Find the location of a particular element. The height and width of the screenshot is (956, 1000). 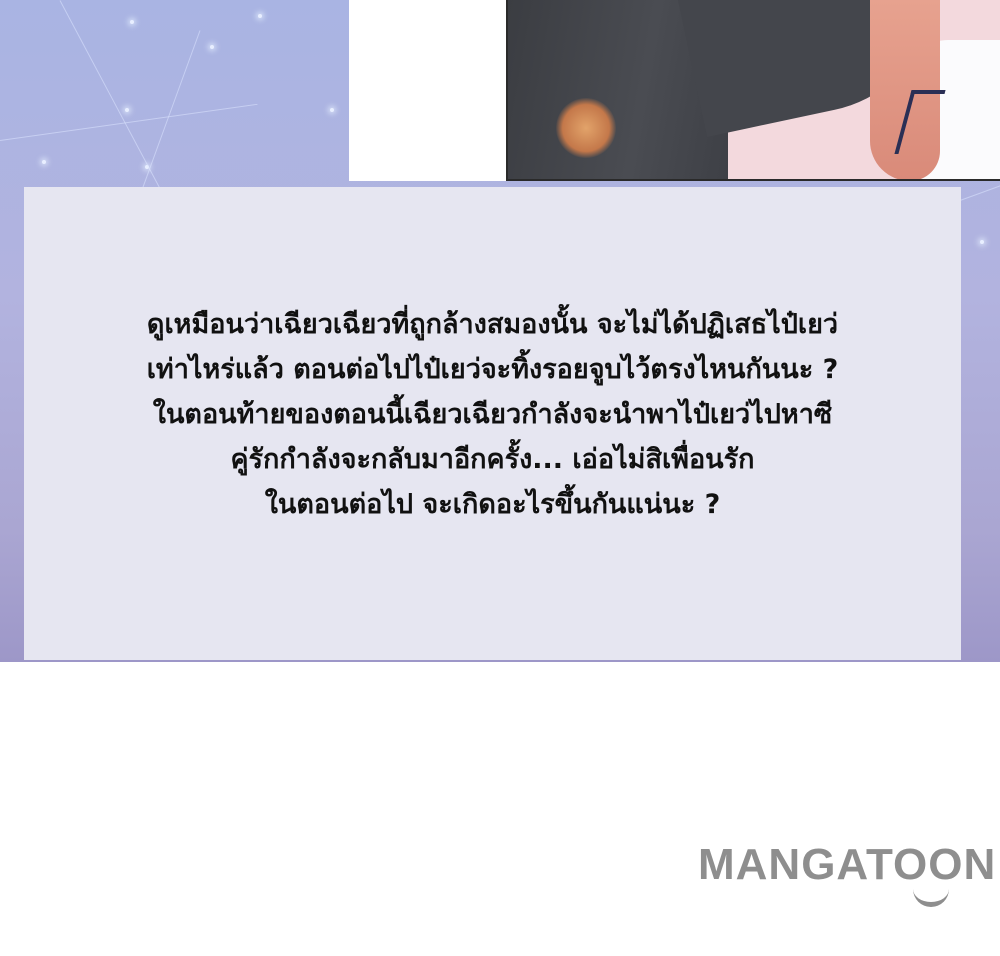

blank-comic-panel is located at coordinates (428, 90).